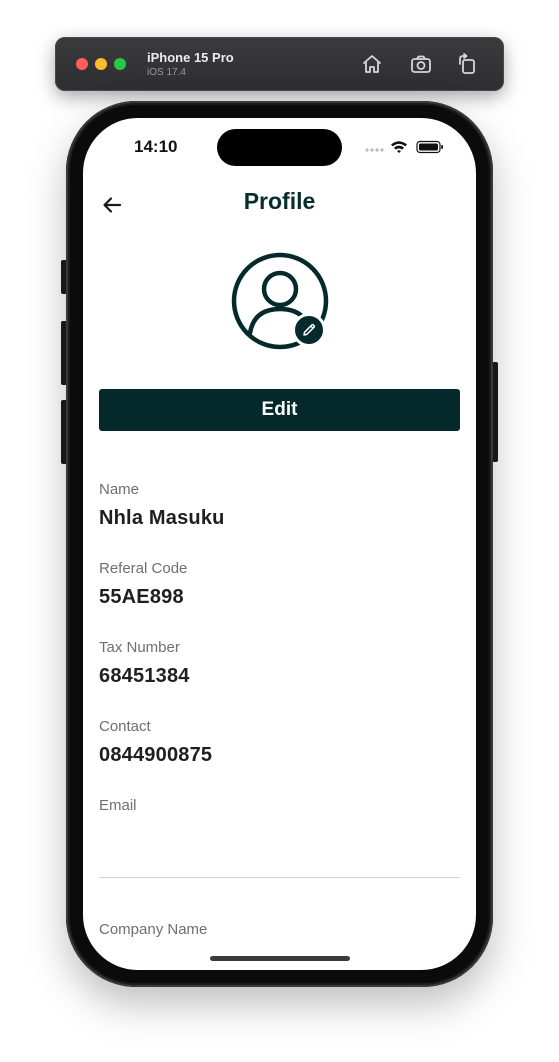 This screenshot has height=1062, width=559. Describe the element at coordinates (141, 597) in the screenshot. I see `referral-code-value: 55AE898` at that location.